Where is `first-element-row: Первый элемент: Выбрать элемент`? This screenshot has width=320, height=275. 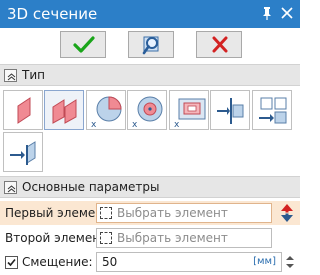
first-element-row: Первый элемент: Выбрать элемент is located at coordinates (150, 213).